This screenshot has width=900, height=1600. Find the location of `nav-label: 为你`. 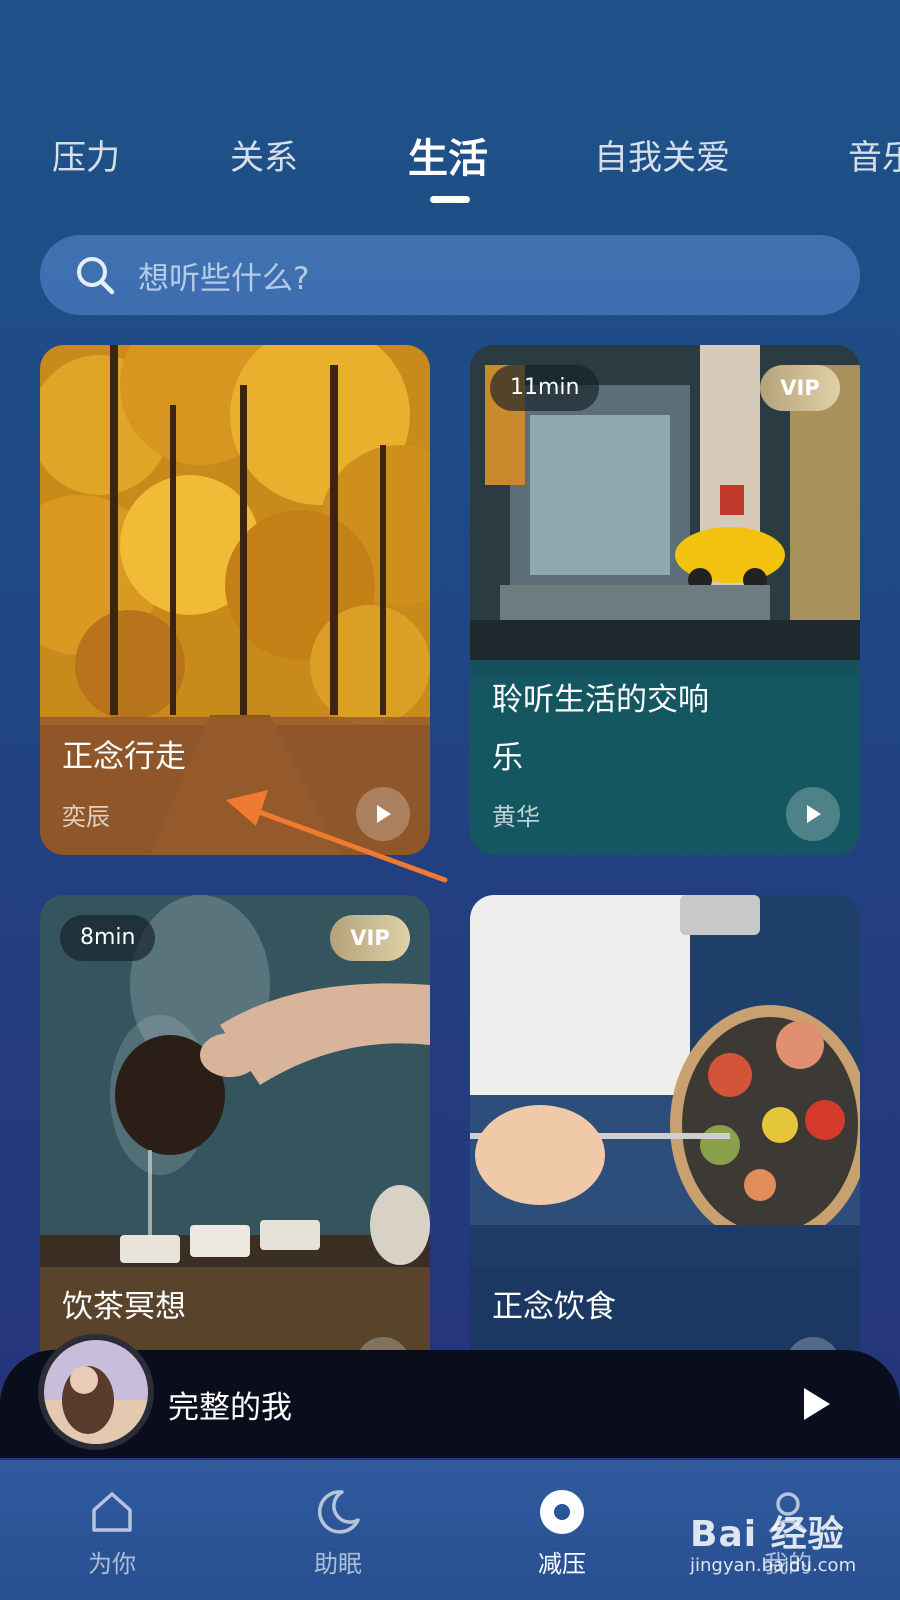

nav-label: 为你 is located at coordinates (112, 1564).